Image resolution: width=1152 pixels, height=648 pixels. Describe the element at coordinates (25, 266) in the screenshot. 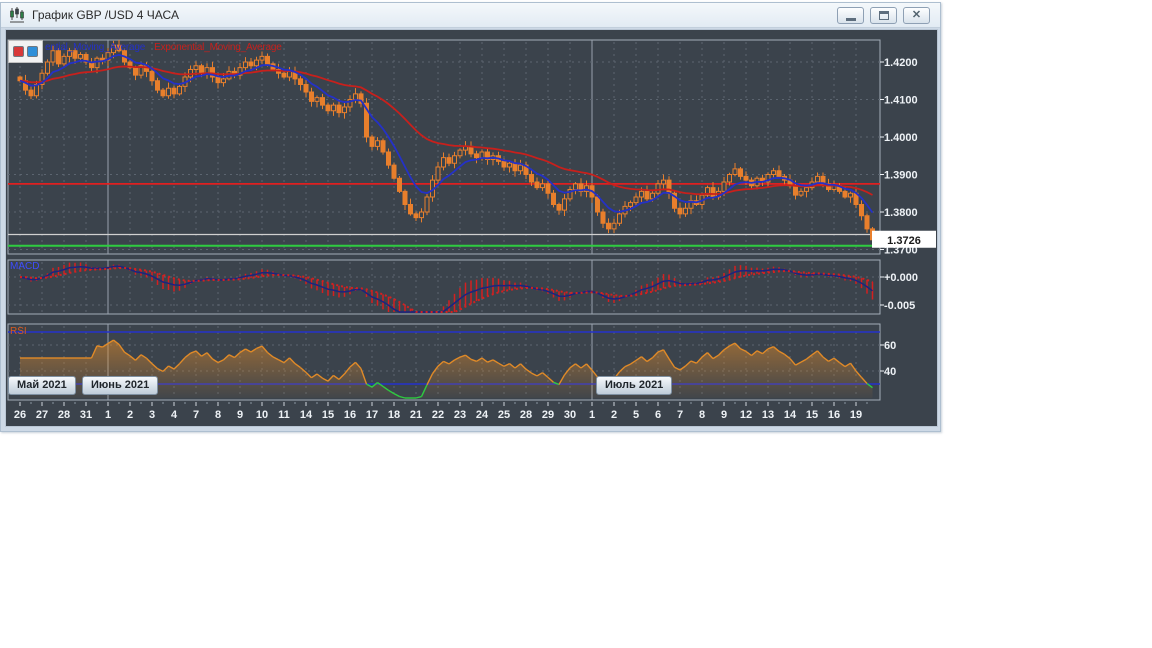

I see `macd-panel-label: MACD` at that location.